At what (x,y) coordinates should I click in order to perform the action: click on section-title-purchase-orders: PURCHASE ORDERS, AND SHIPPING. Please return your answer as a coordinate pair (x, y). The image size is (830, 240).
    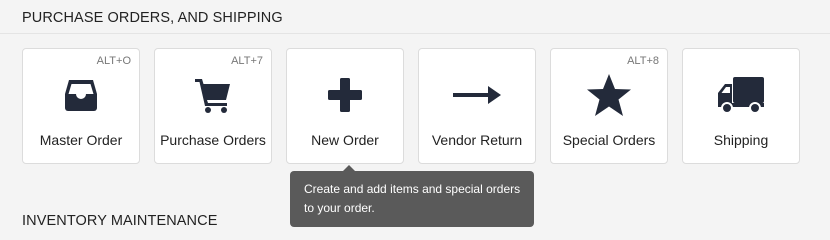
    Looking at the image, I should click on (152, 18).